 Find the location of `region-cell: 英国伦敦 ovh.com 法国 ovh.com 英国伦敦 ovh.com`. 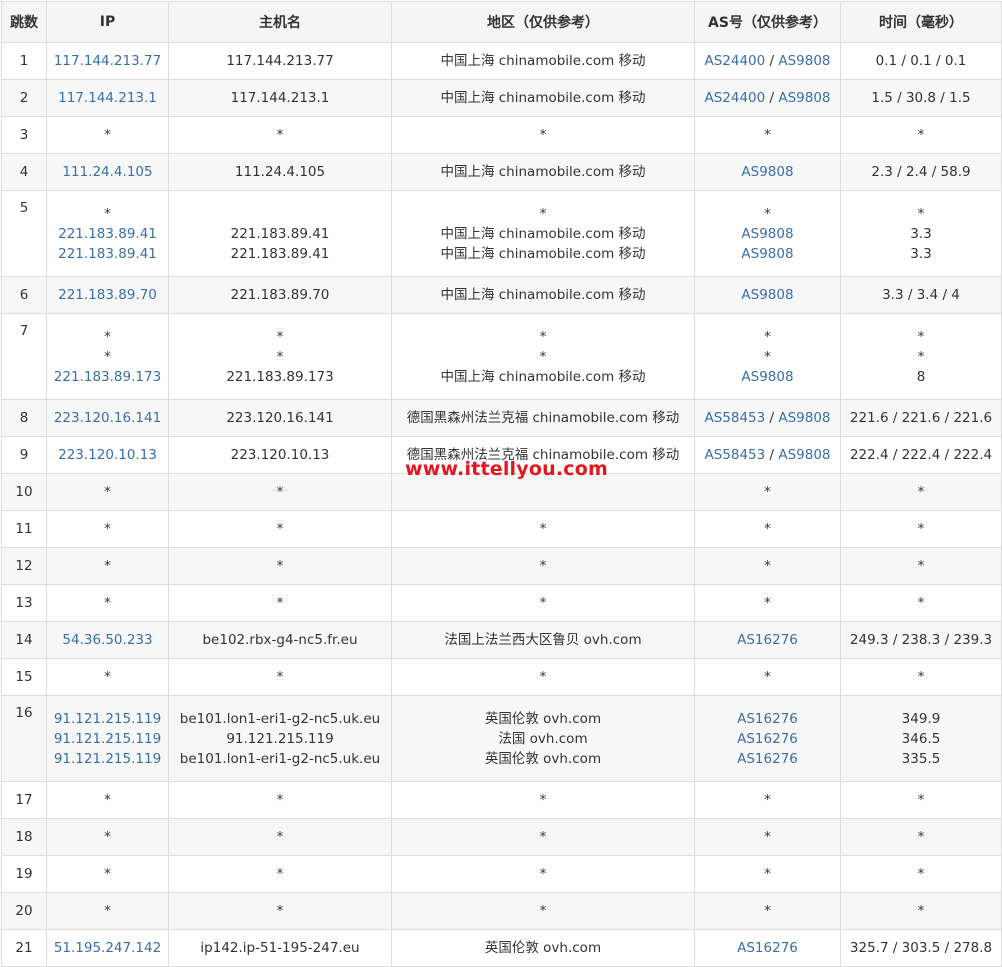

region-cell: 英国伦敦 ovh.com 法国 ovh.com 英国伦敦 ovh.com is located at coordinates (543, 738).